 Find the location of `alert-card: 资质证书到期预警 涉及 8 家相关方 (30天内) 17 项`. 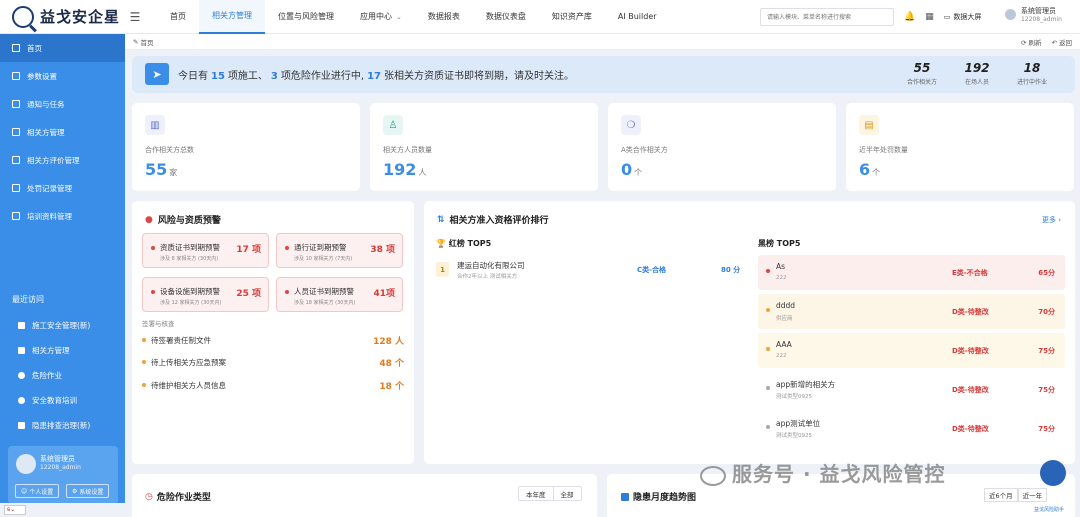

alert-card: 资质证书到期预警 涉及 8 家相关方 (30天内) 17 项 is located at coordinates (205, 250).